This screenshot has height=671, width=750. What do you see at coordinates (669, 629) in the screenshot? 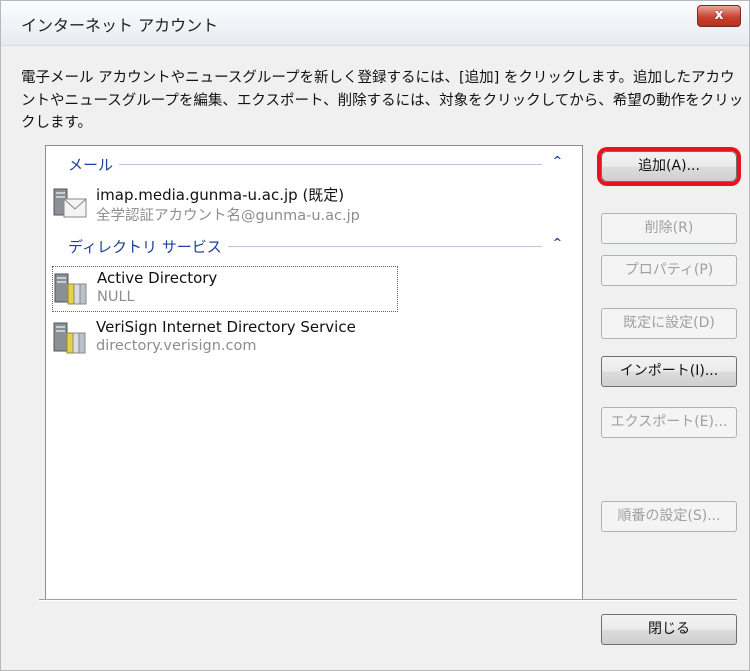
I see `close-button: 閉じる` at bounding box center [669, 629].